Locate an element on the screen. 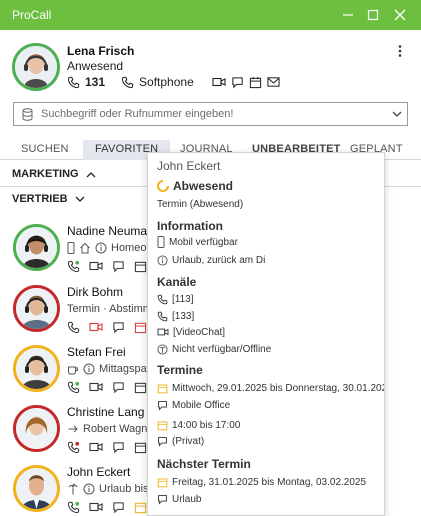 This screenshot has height=516, width=421. user-line-row: 131 Softphone is located at coordinates (173, 82).